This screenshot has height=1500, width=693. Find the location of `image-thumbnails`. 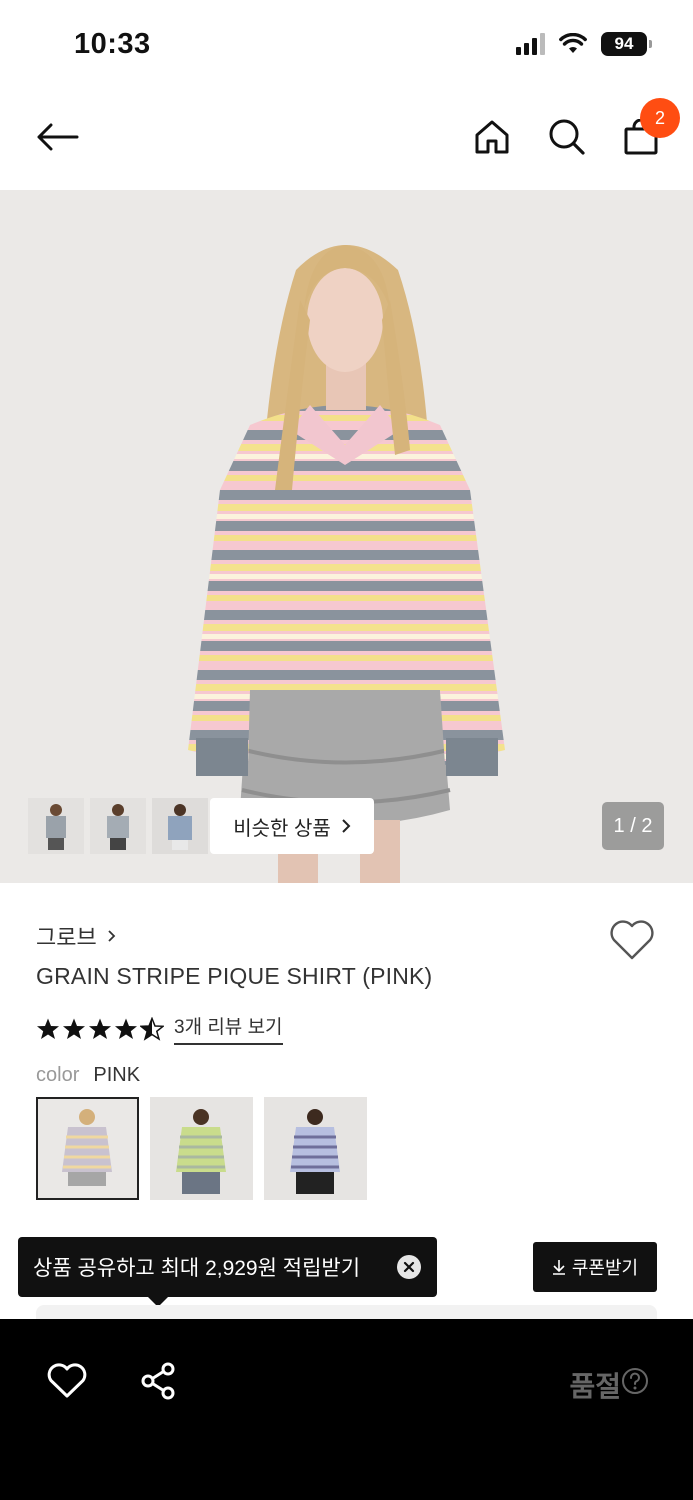

image-thumbnails is located at coordinates (118, 826).